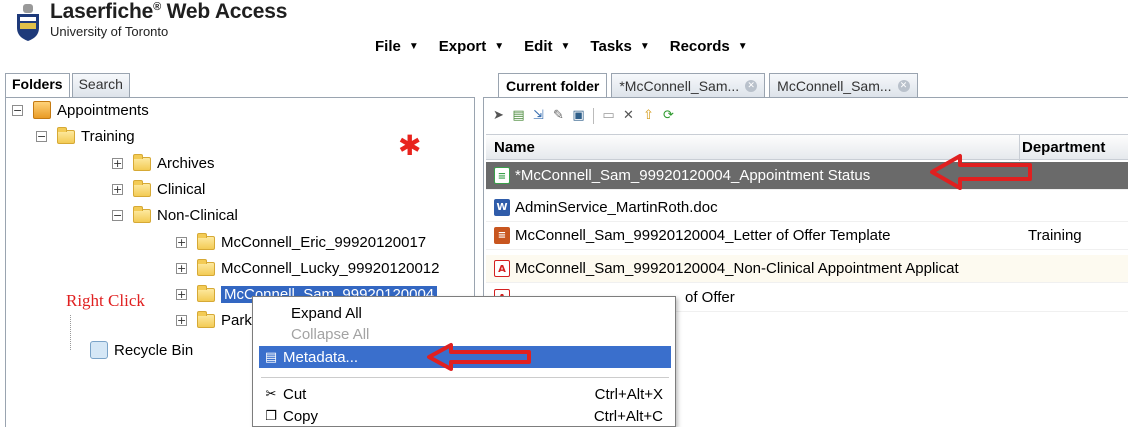 The image size is (1128, 427). I want to click on column-header-name: Name, so click(514, 147).